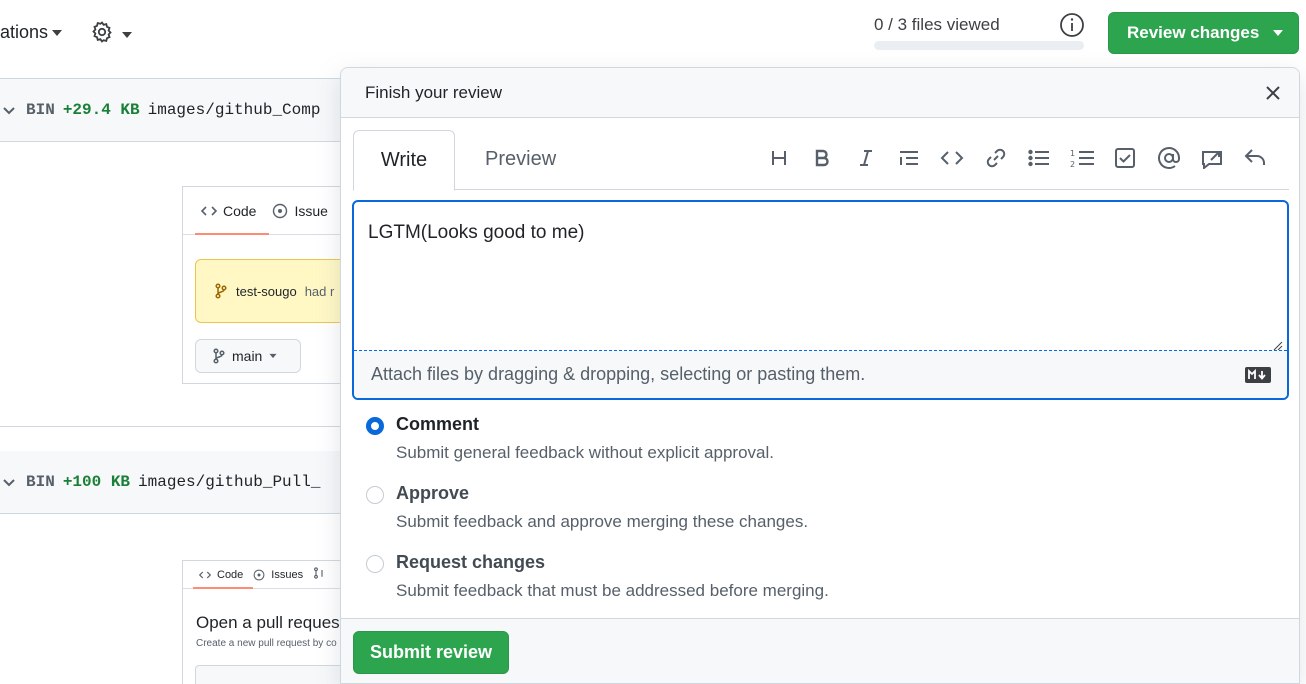 This screenshot has height=684, width=1306. Describe the element at coordinates (778, 158) in the screenshot. I see `heading-icon` at that location.